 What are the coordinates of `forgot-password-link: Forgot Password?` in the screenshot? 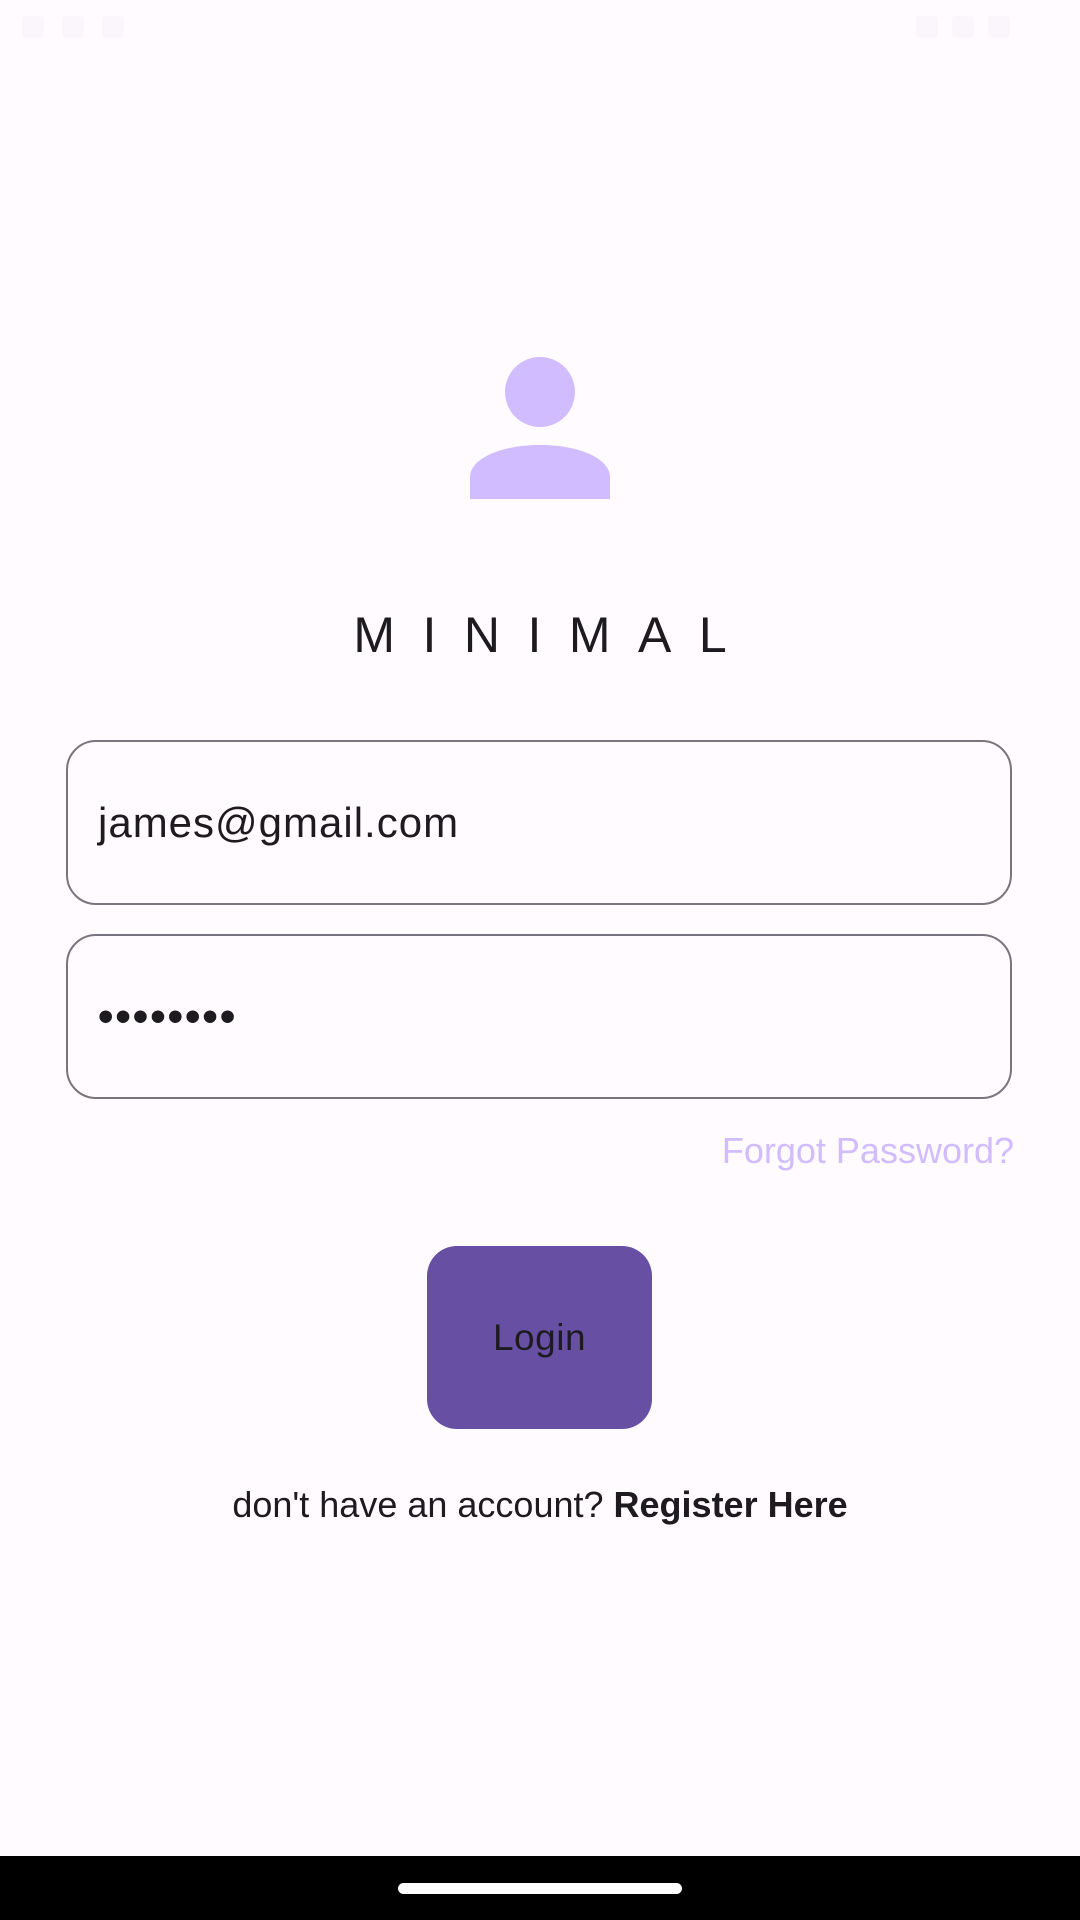 It's located at (868, 1151).